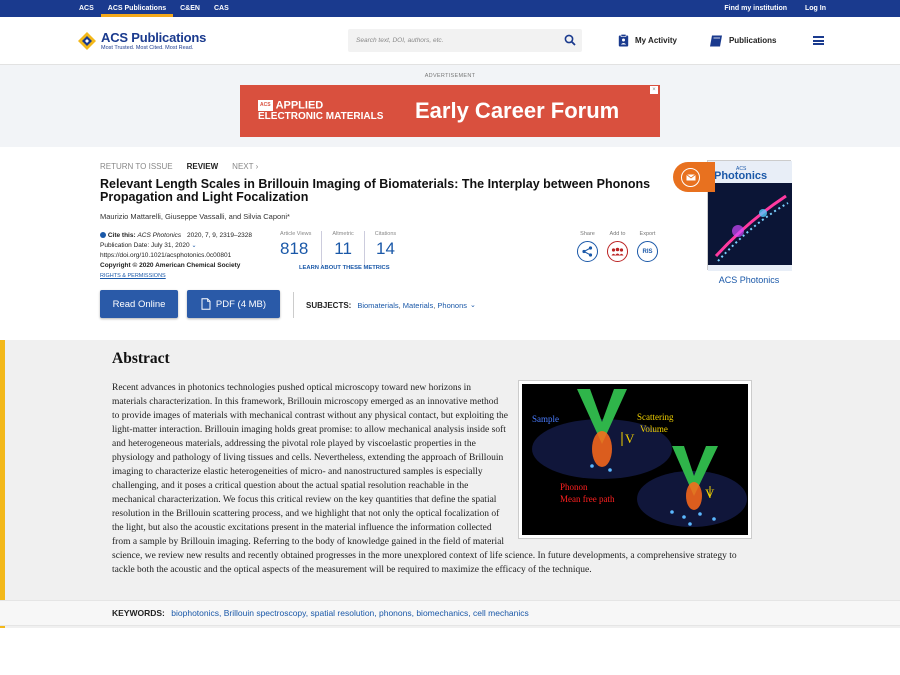 The height and width of the screenshot is (675, 900). Describe the element at coordinates (710, 493) in the screenshot. I see `figure-label-v2: V` at that location.